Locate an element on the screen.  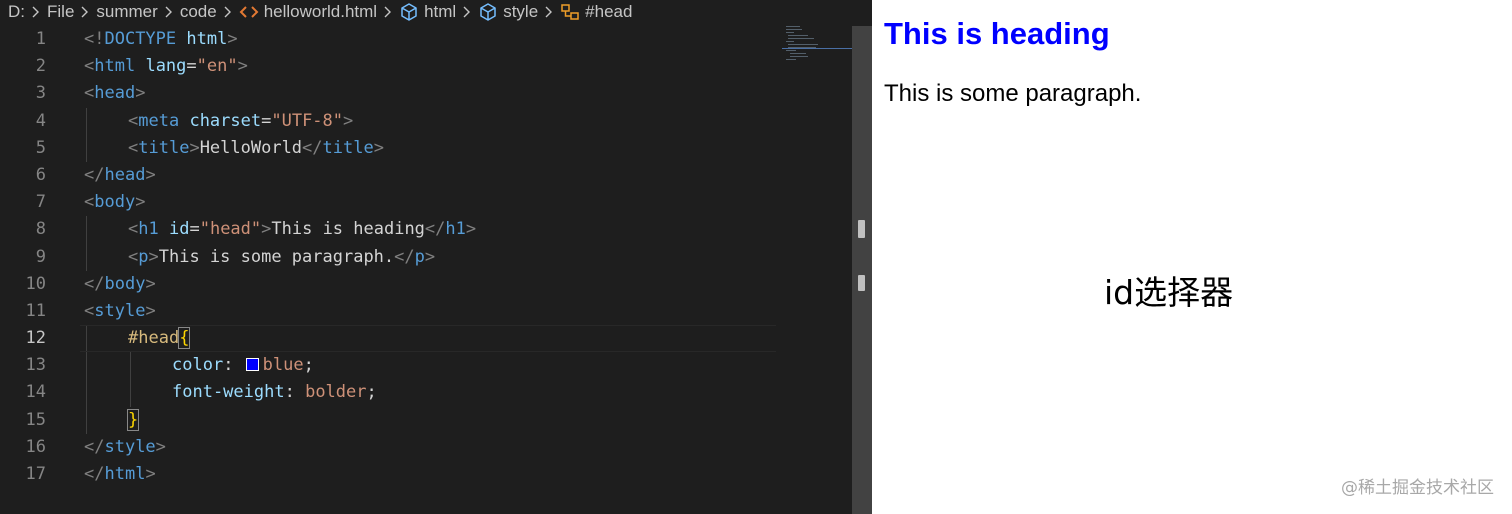
minimap is located at coordinates (817, 44).